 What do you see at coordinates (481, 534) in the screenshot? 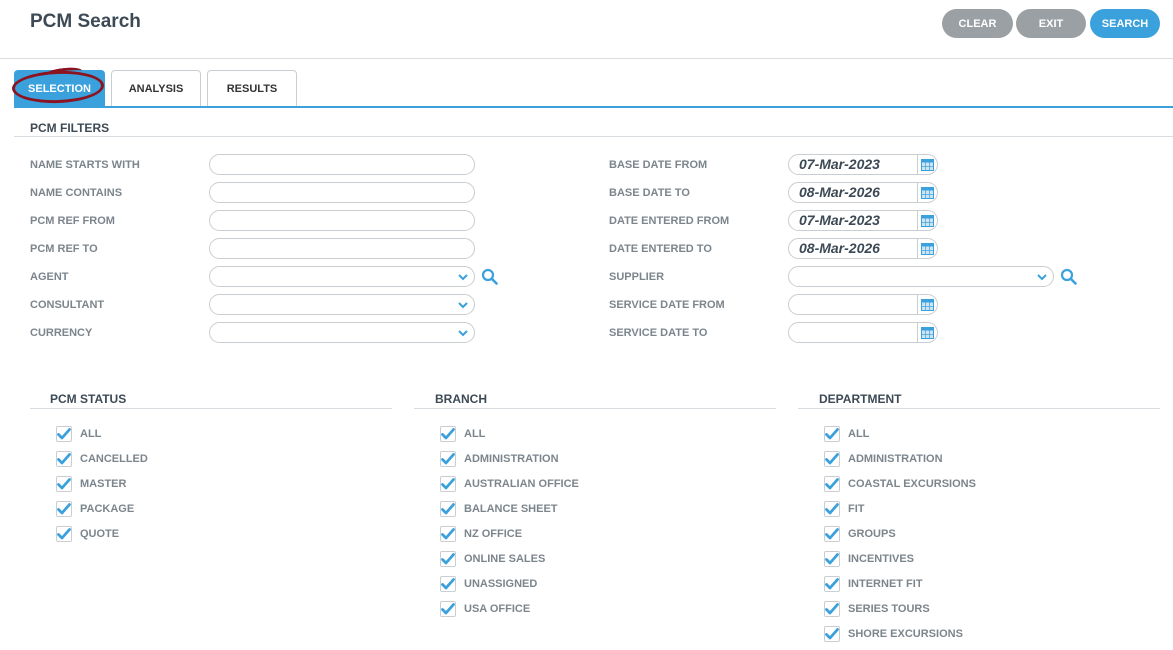
I see `branch-option: NZ OFFICE` at bounding box center [481, 534].